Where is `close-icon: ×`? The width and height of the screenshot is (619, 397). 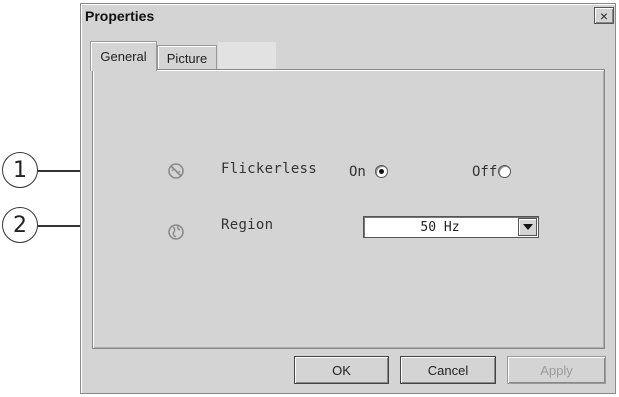 close-icon: × is located at coordinates (604, 15).